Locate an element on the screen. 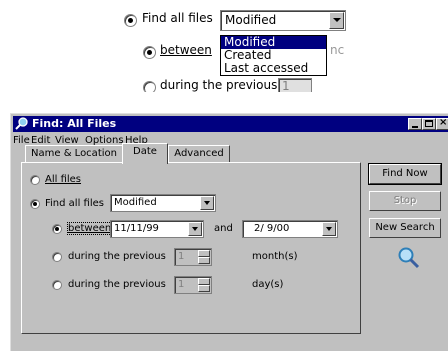 This screenshot has width=448, height=351. and-label: and is located at coordinates (223, 228).